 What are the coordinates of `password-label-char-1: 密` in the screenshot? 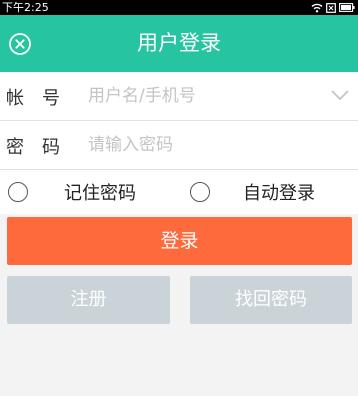 It's located at (15, 147).